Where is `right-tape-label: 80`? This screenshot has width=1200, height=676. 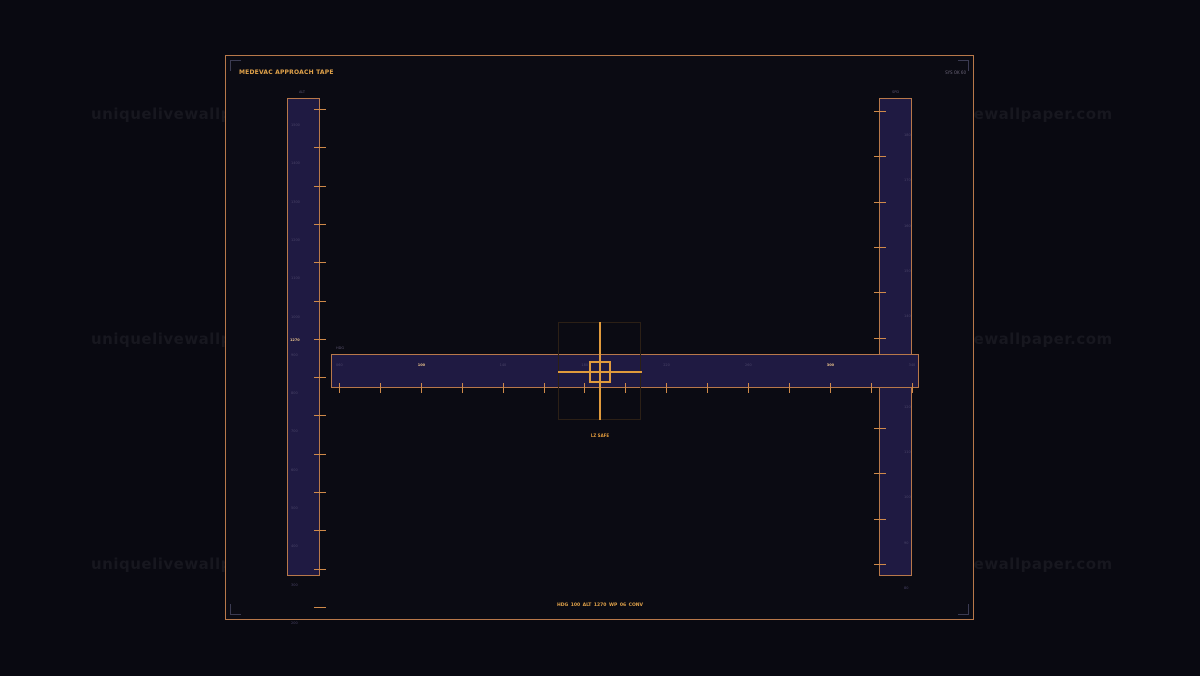 right-tape-label: 80 is located at coordinates (906, 588).